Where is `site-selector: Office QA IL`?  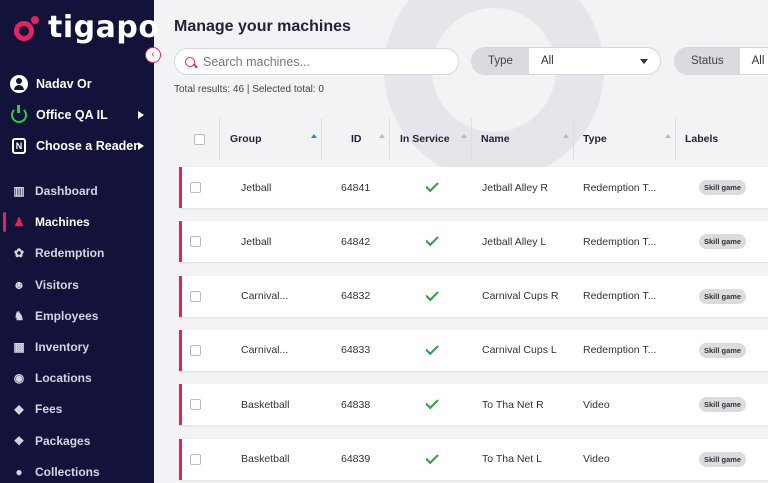 site-selector: Office QA IL is located at coordinates (59, 114).